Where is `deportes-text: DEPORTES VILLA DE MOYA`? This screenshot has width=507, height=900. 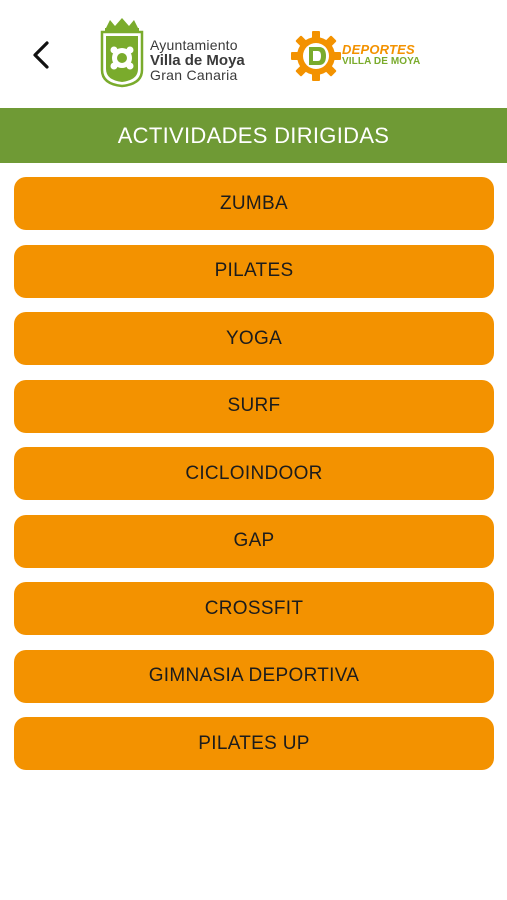 deportes-text: DEPORTES VILLA DE MOYA is located at coordinates (387, 55).